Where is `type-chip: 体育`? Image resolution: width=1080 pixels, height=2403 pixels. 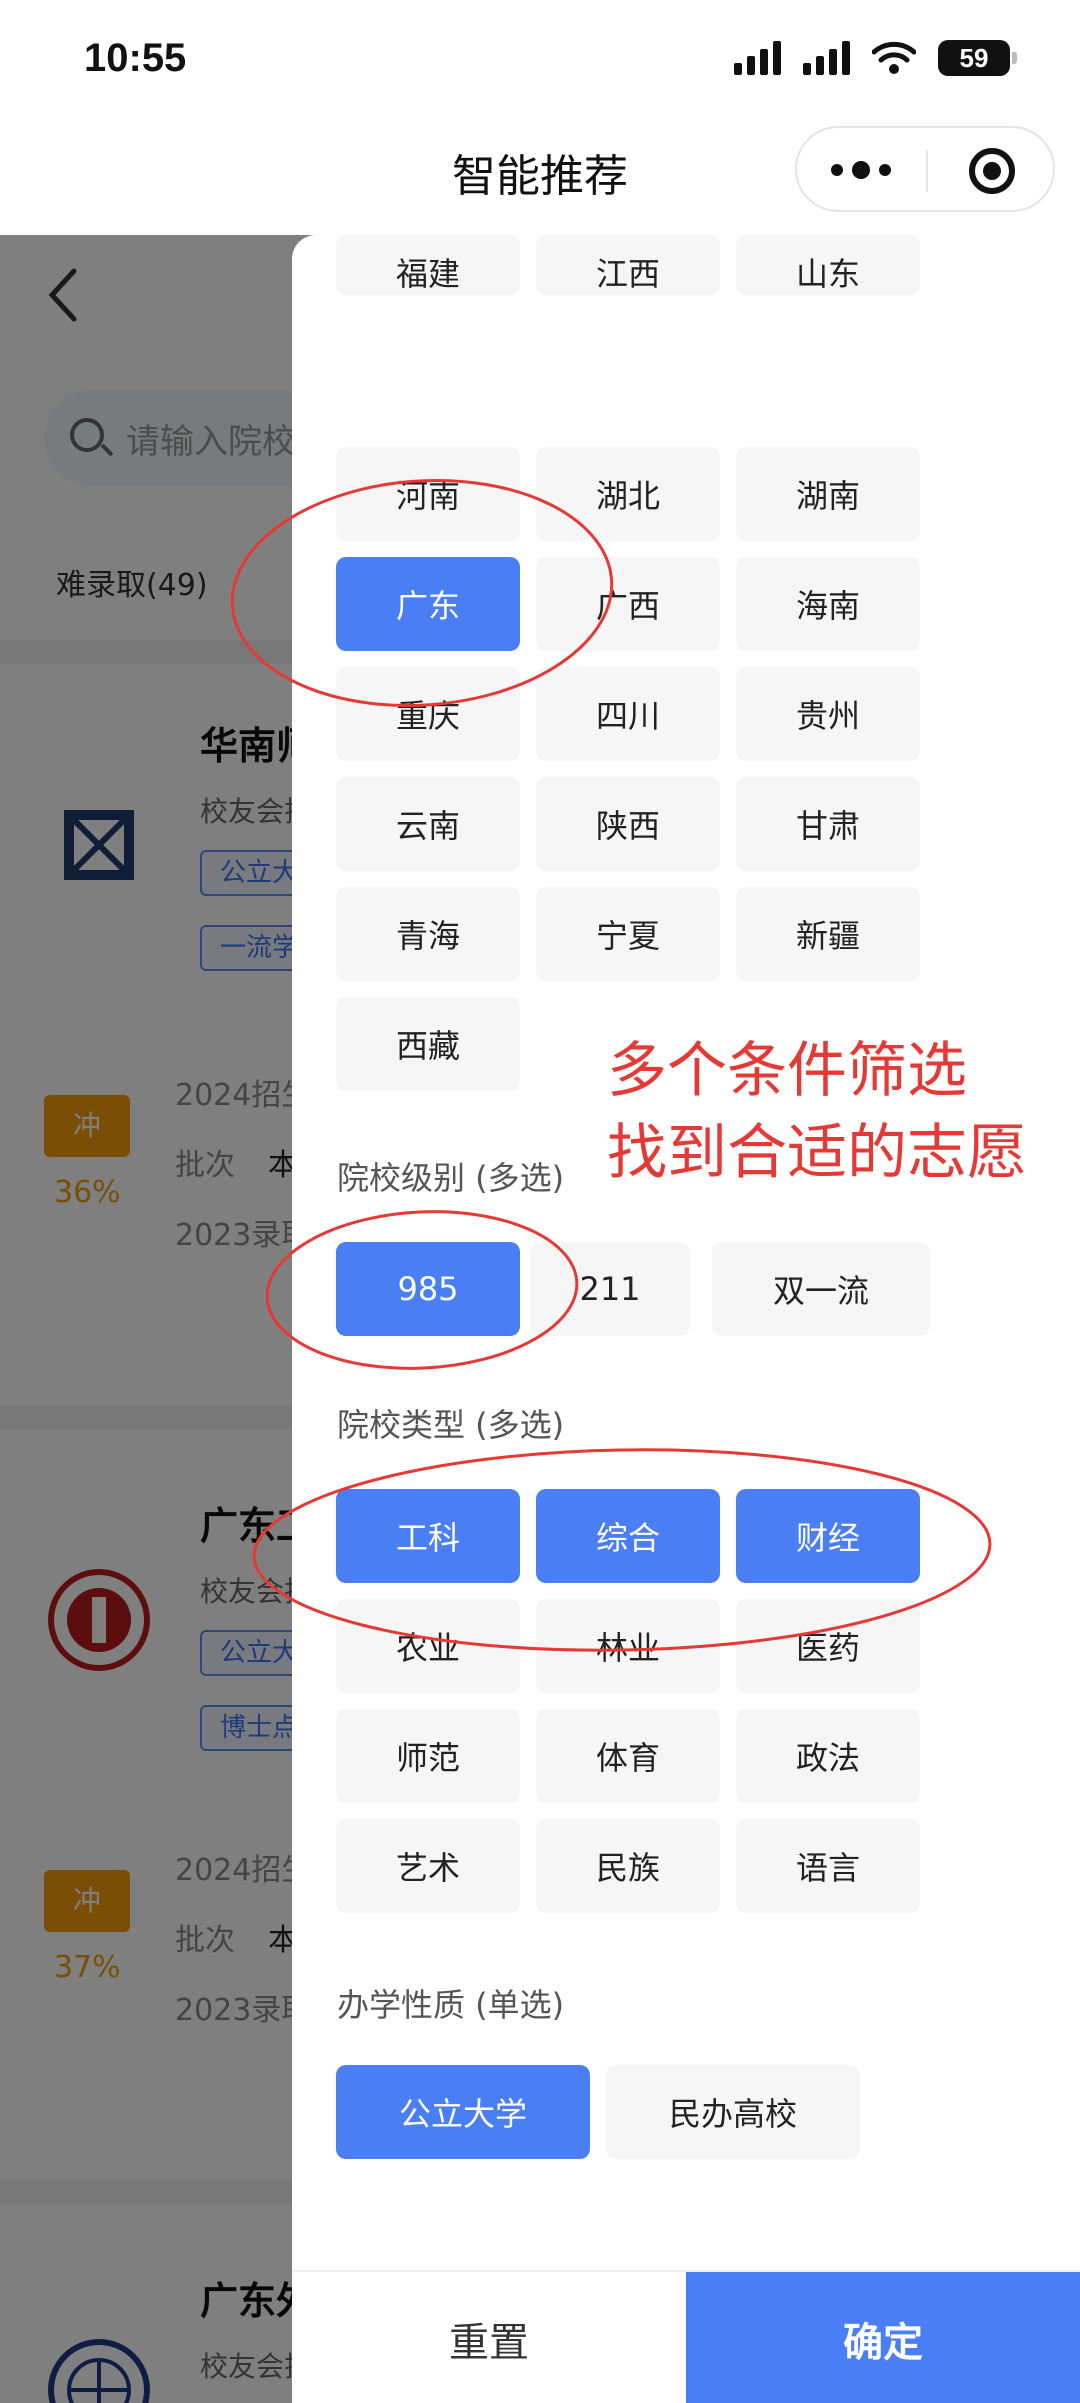 type-chip: 体育 is located at coordinates (628, 1756).